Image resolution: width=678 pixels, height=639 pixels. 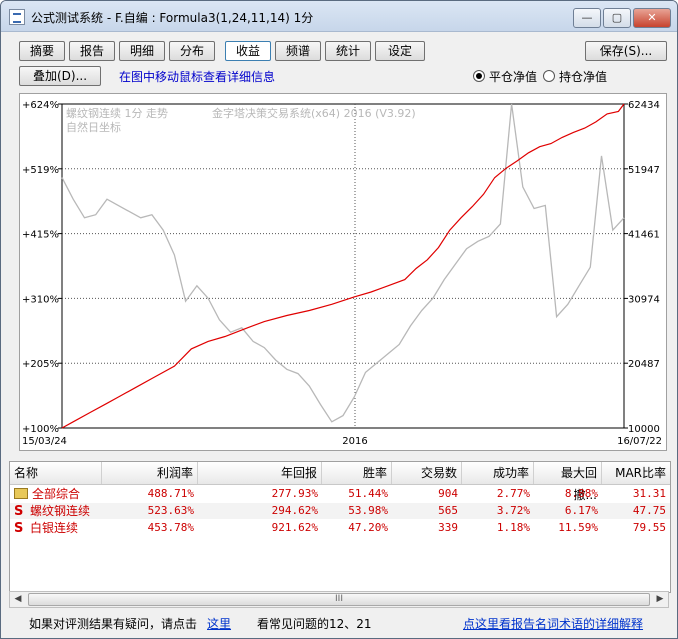 I want to click on row-name-text: 螺纹钢连续, so click(x=60, y=511).